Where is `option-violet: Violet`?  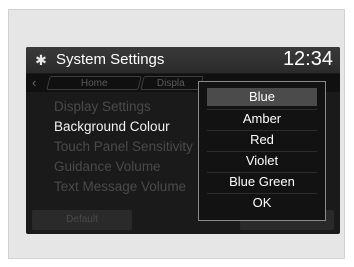
option-violet: Violet is located at coordinates (262, 160).